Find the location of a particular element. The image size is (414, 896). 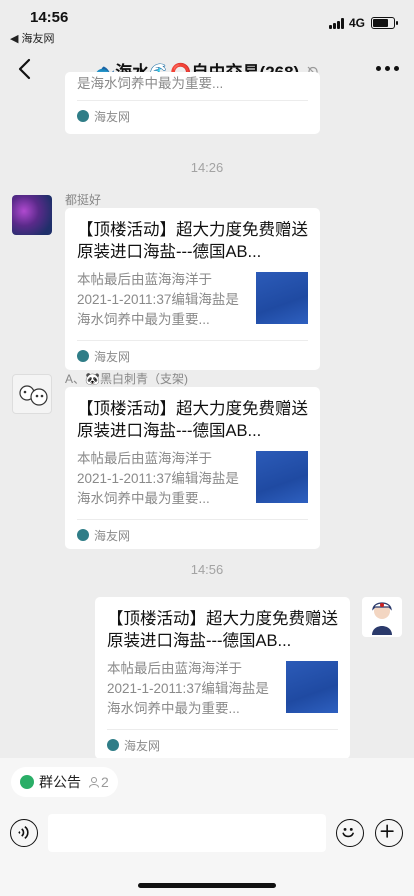

my-avatar is located at coordinates (382, 617).